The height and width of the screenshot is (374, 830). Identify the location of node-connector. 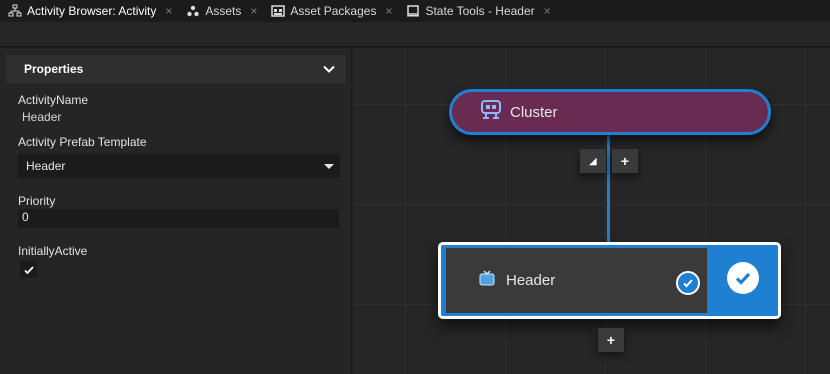
(608, 189).